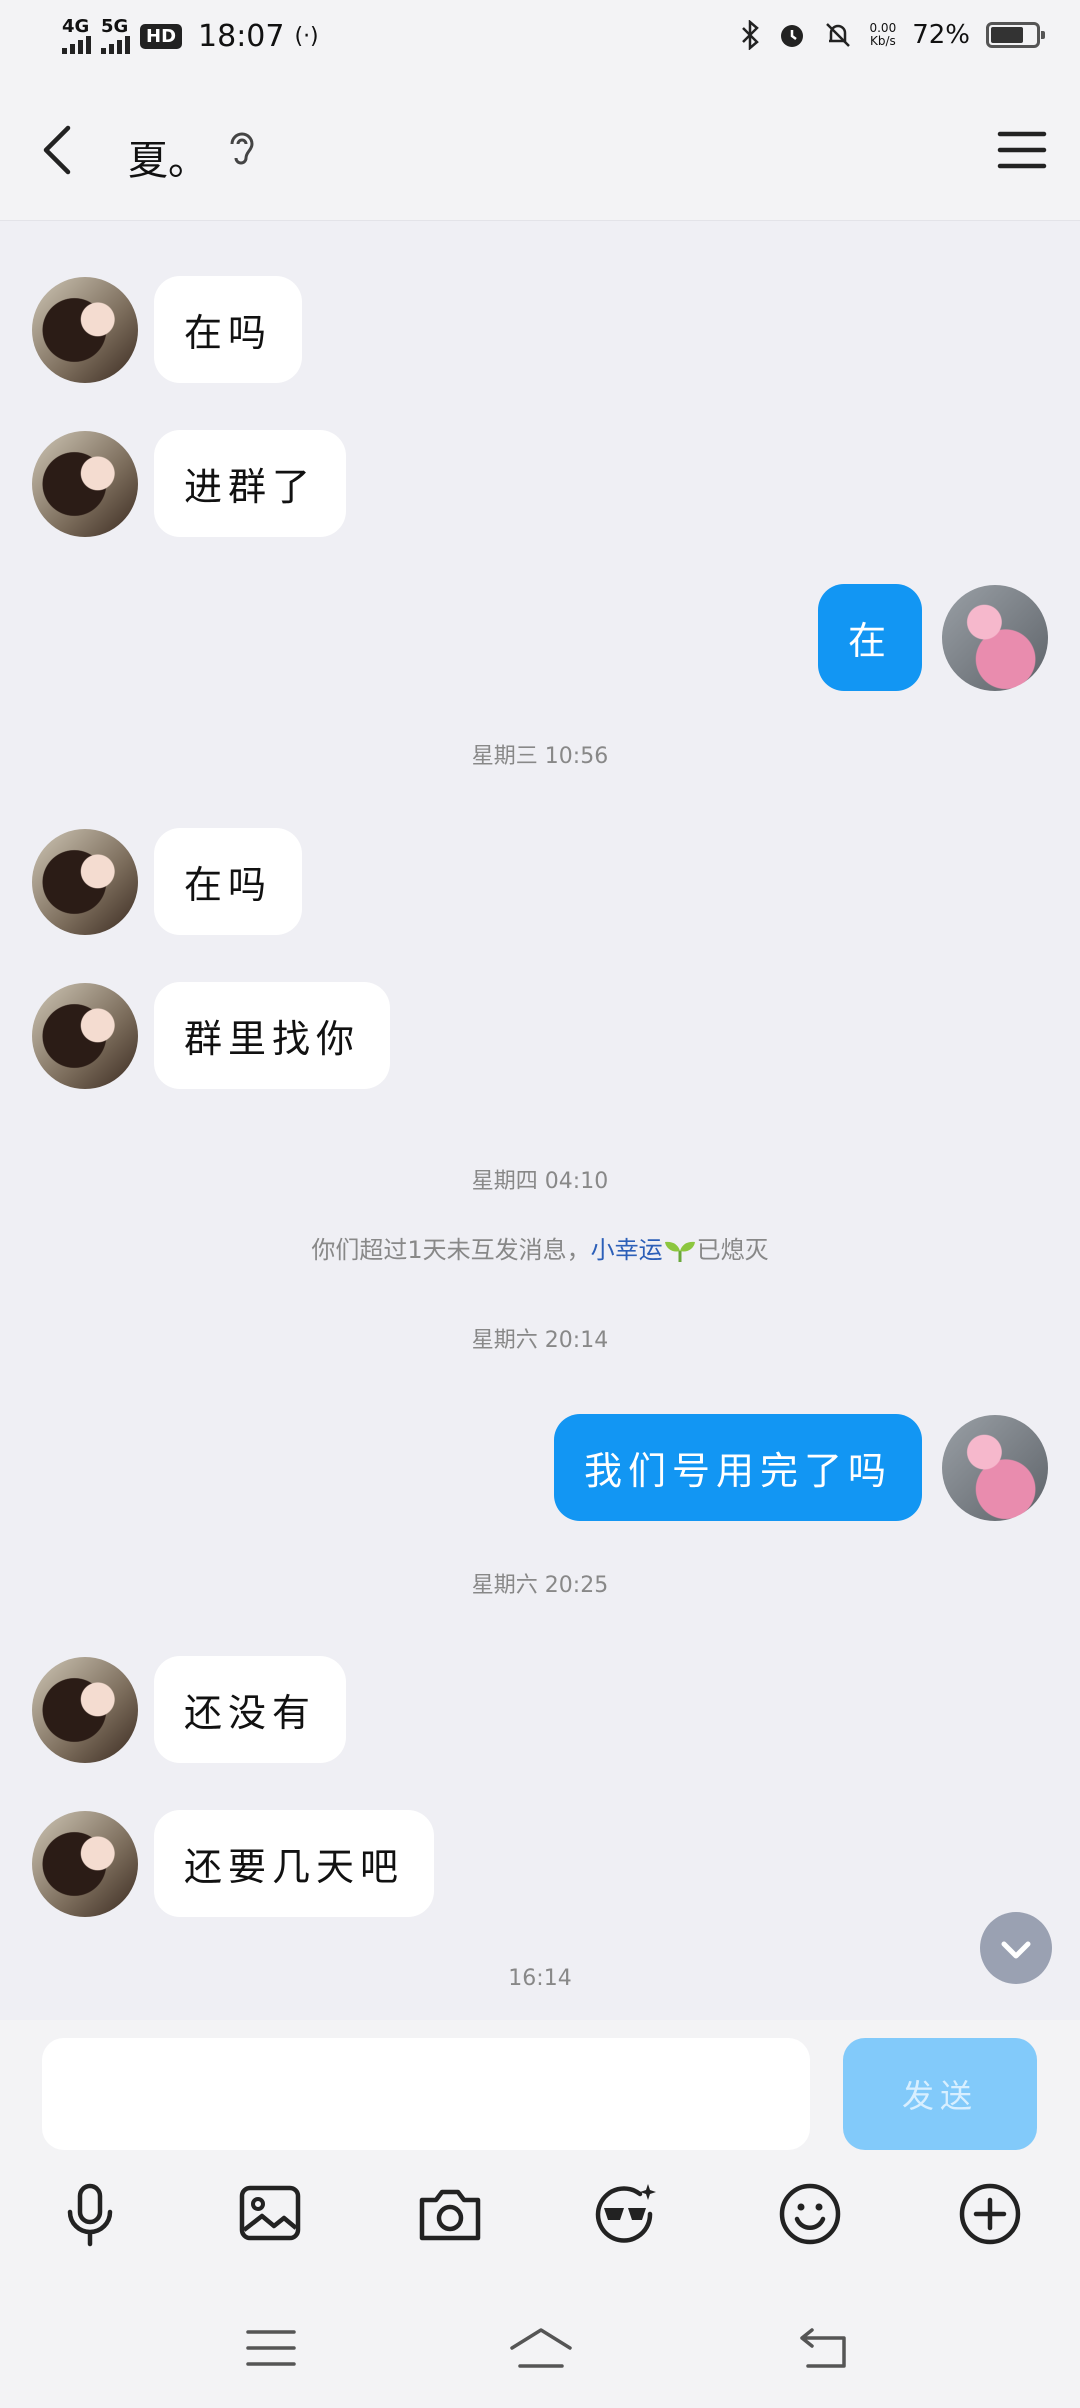 The width and height of the screenshot is (1080, 2408). Describe the element at coordinates (90, 2214) in the screenshot. I see `microphone-icon` at that location.